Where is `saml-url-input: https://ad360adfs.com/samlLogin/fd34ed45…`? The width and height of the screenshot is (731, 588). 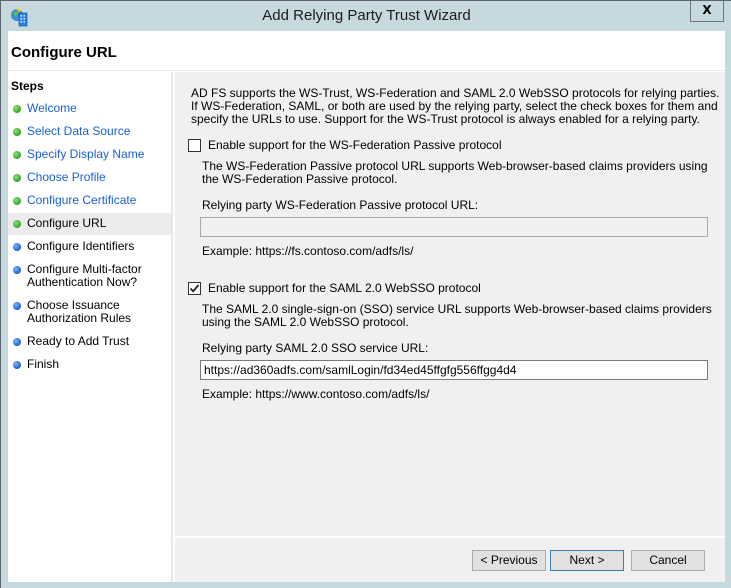
saml-url-input: https://ad360adfs.com/samlLogin/fd34ed45… is located at coordinates (454, 370).